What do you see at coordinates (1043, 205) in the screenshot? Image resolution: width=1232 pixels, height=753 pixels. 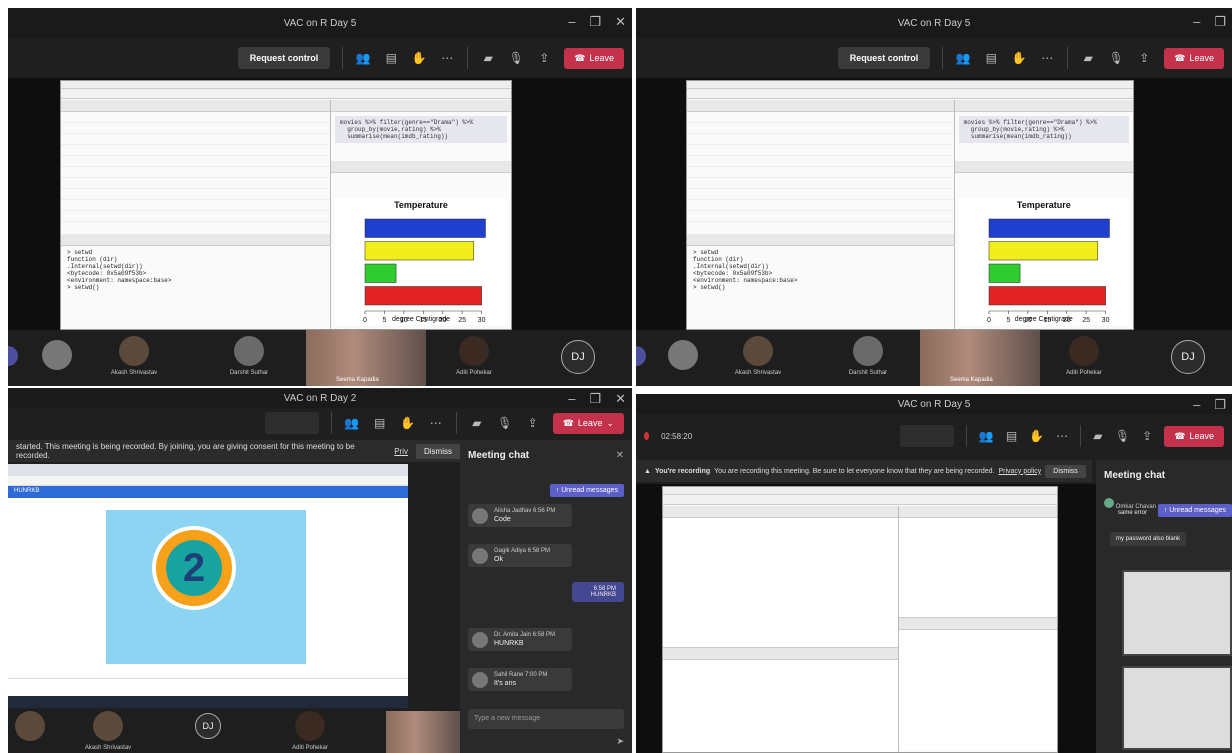 I see `chart-title: Temperature` at bounding box center [1043, 205].